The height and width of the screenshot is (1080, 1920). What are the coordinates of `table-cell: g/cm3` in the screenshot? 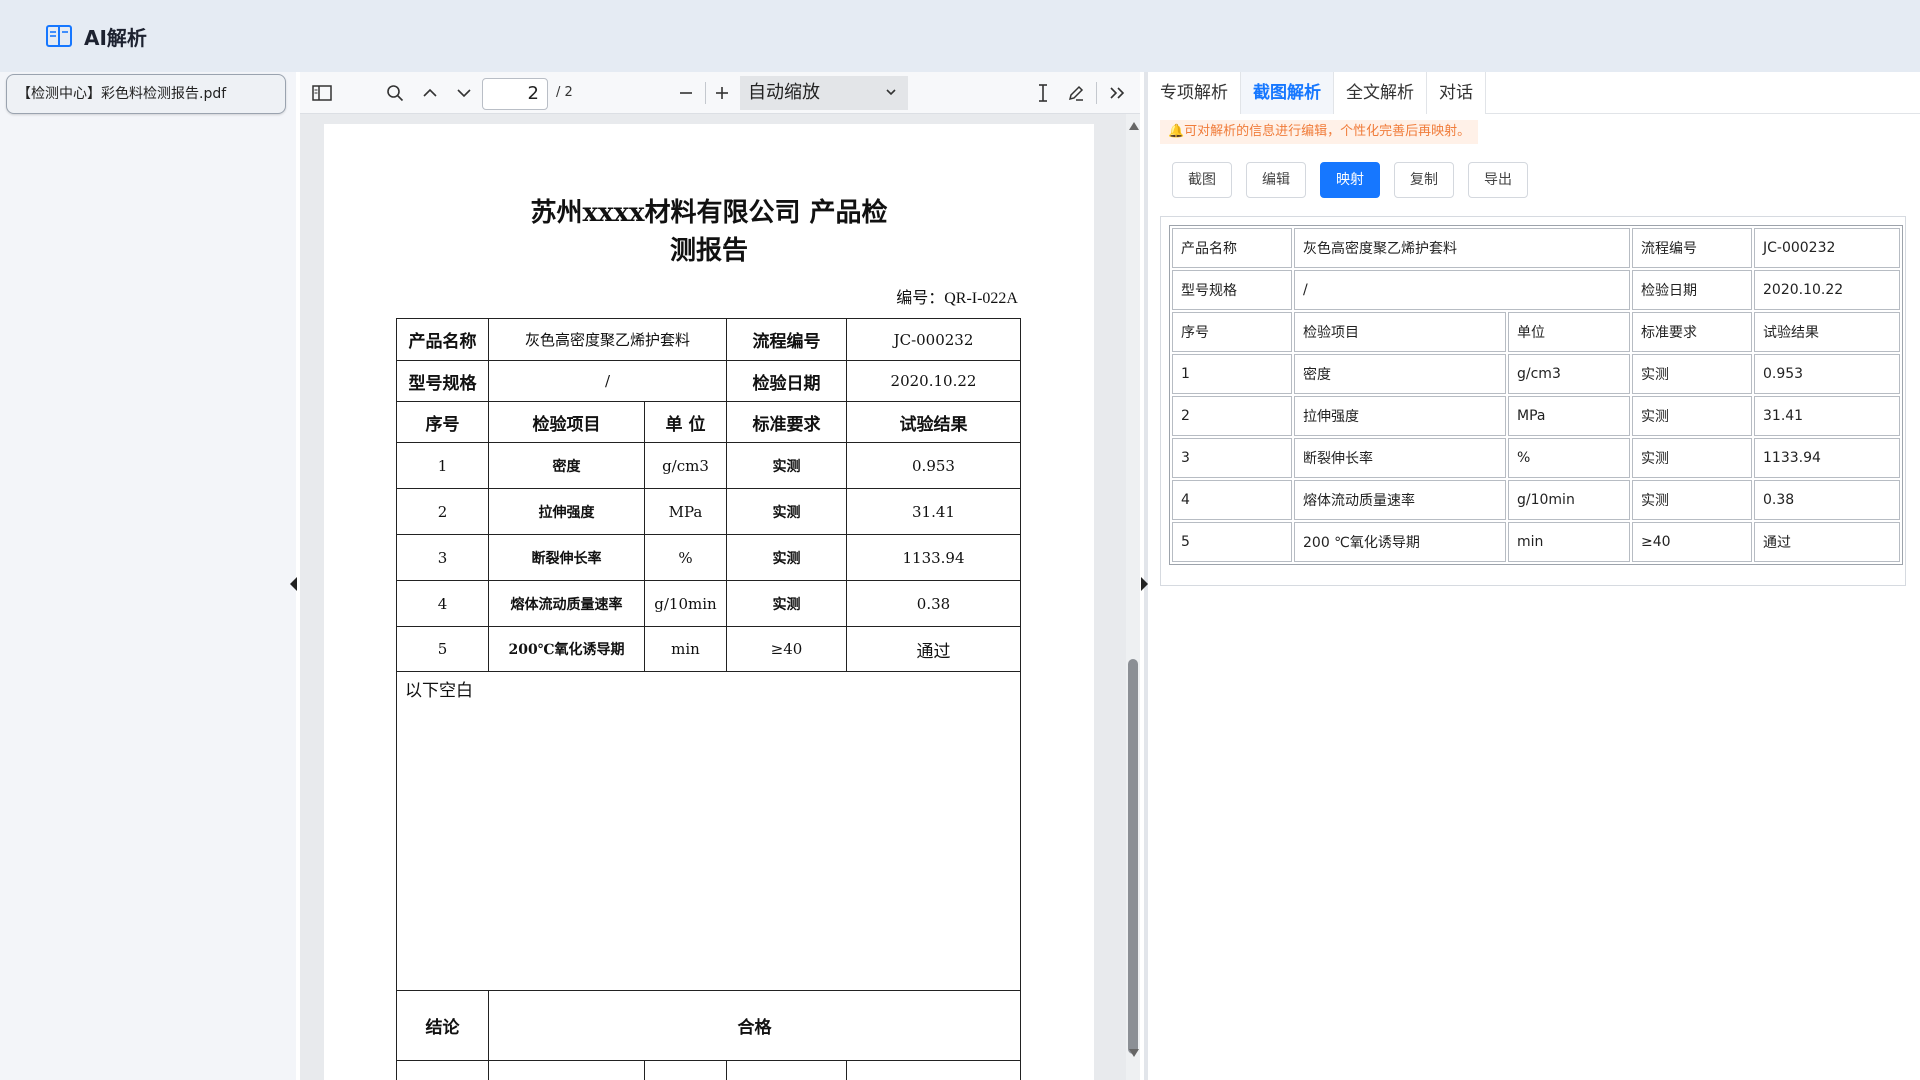 It's located at (685, 465).